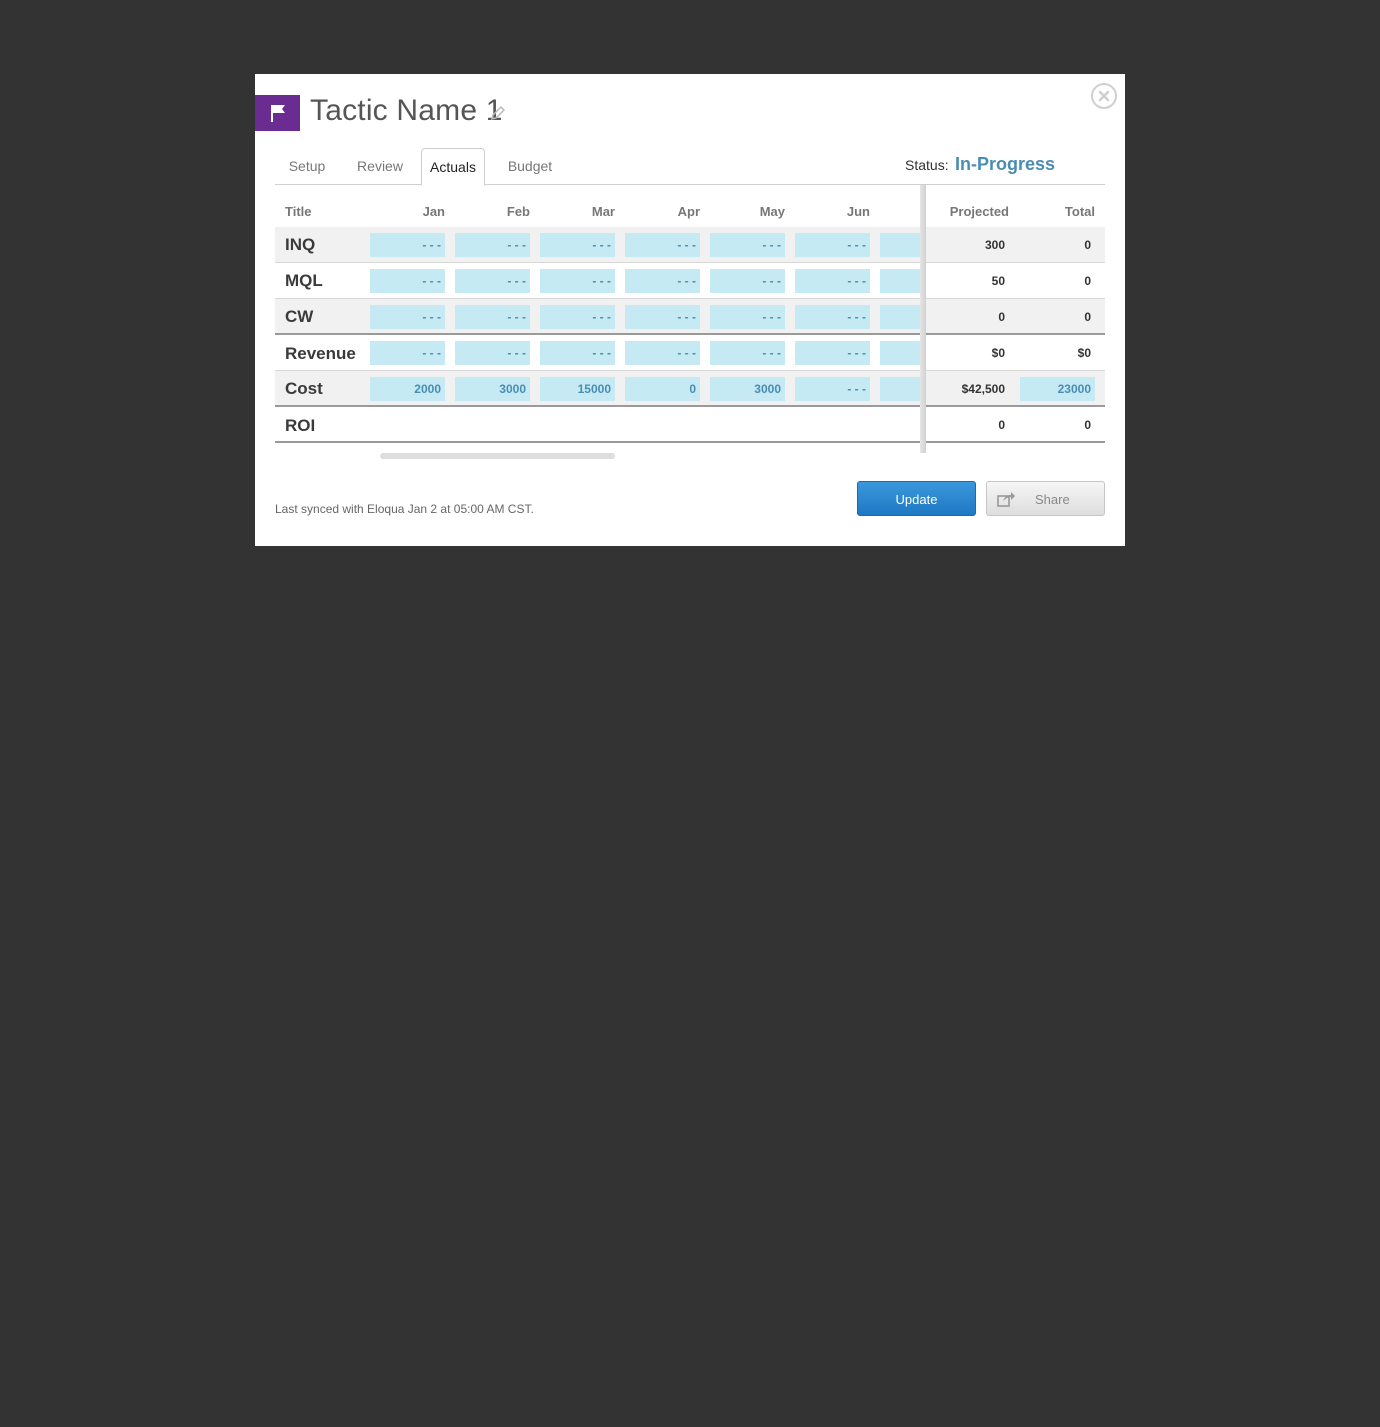 This screenshot has width=1380, height=1427. I want to click on row-title: MQL, so click(304, 280).